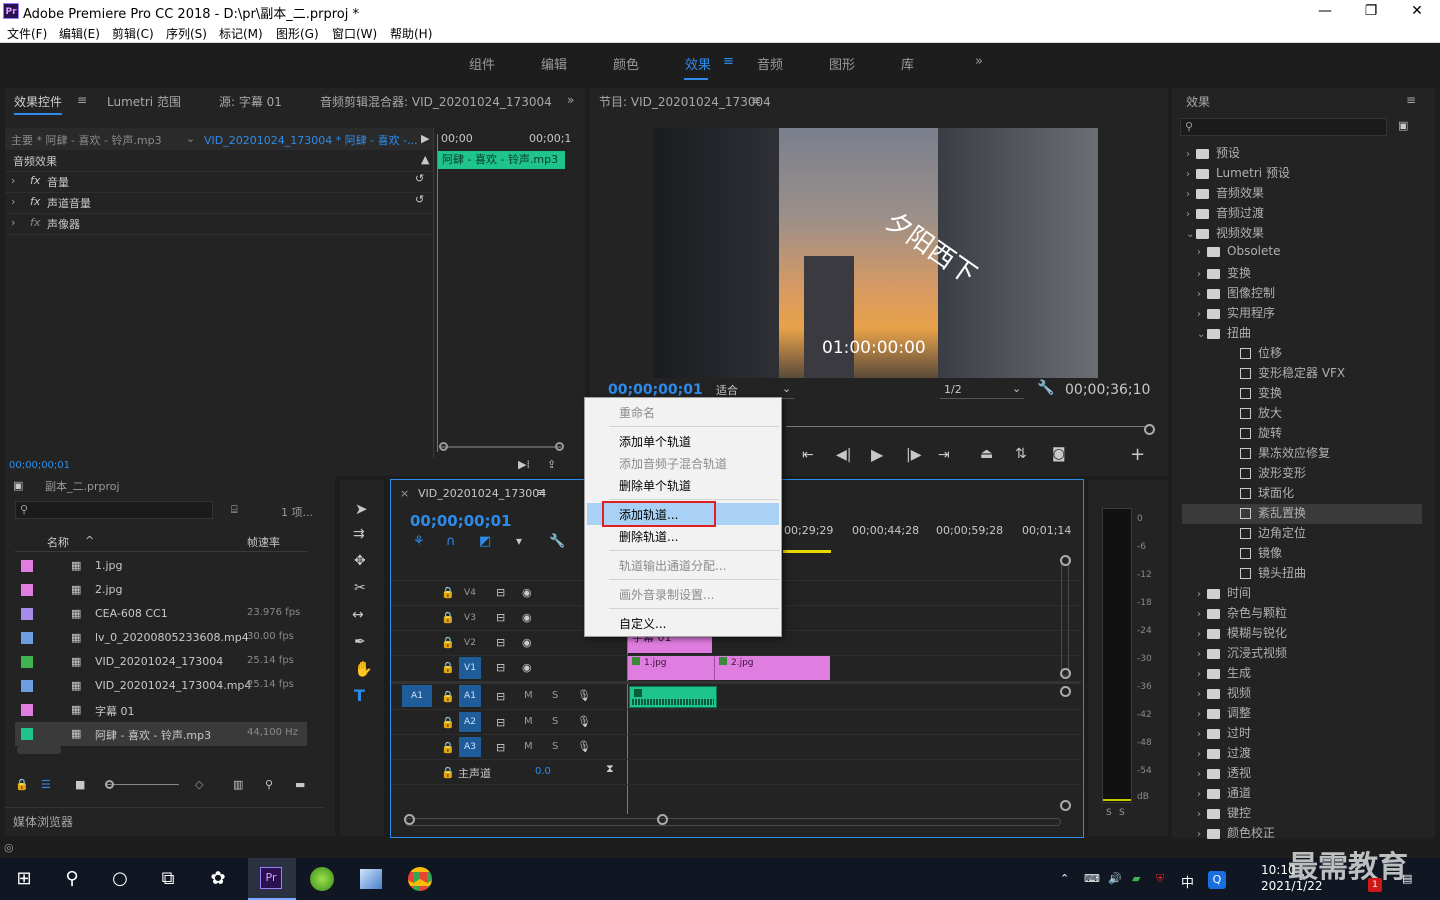  What do you see at coordinates (528, 721) in the screenshot?
I see `mute-button: M` at bounding box center [528, 721].